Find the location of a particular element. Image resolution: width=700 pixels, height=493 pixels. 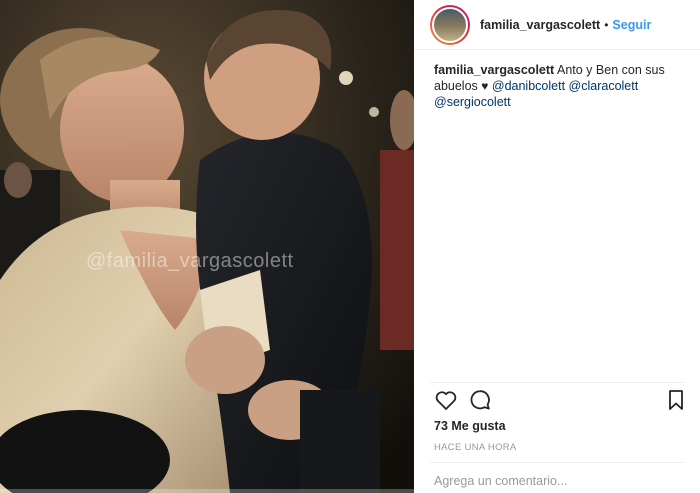

watermark-text: @familia_vargascolett is located at coordinates (190, 261).